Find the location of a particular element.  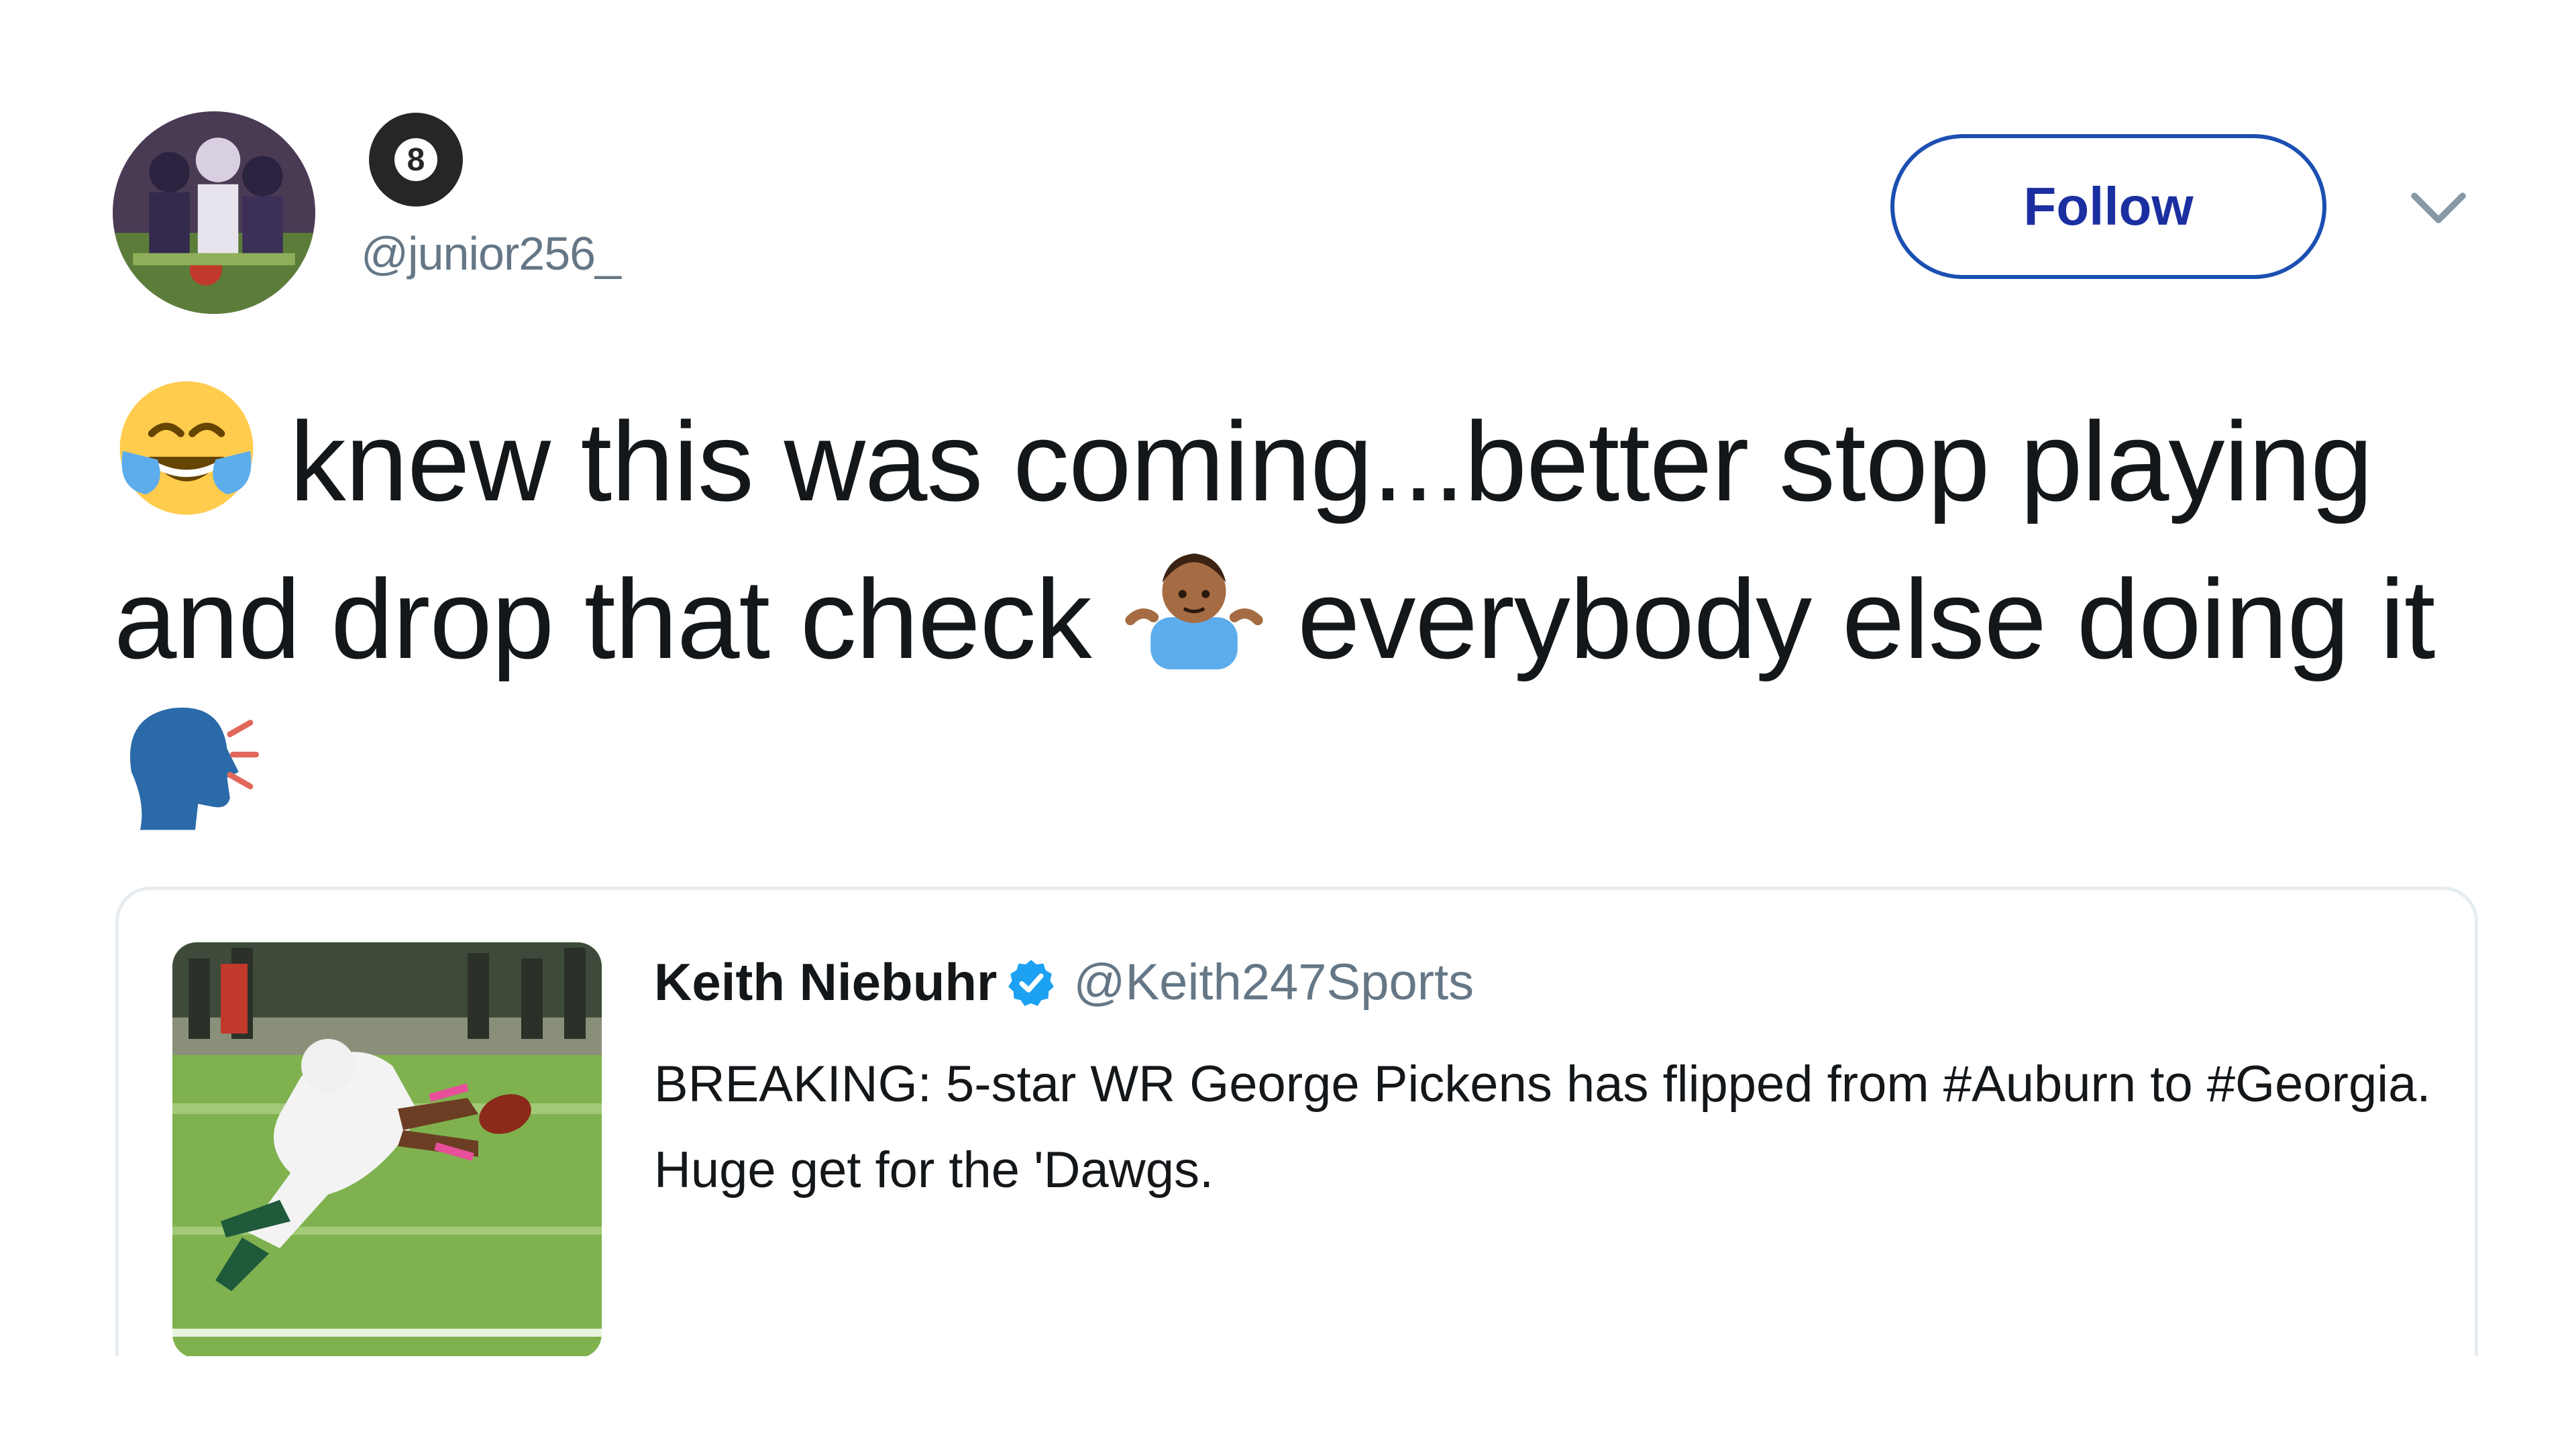

avatar-image is located at coordinates (214, 213).